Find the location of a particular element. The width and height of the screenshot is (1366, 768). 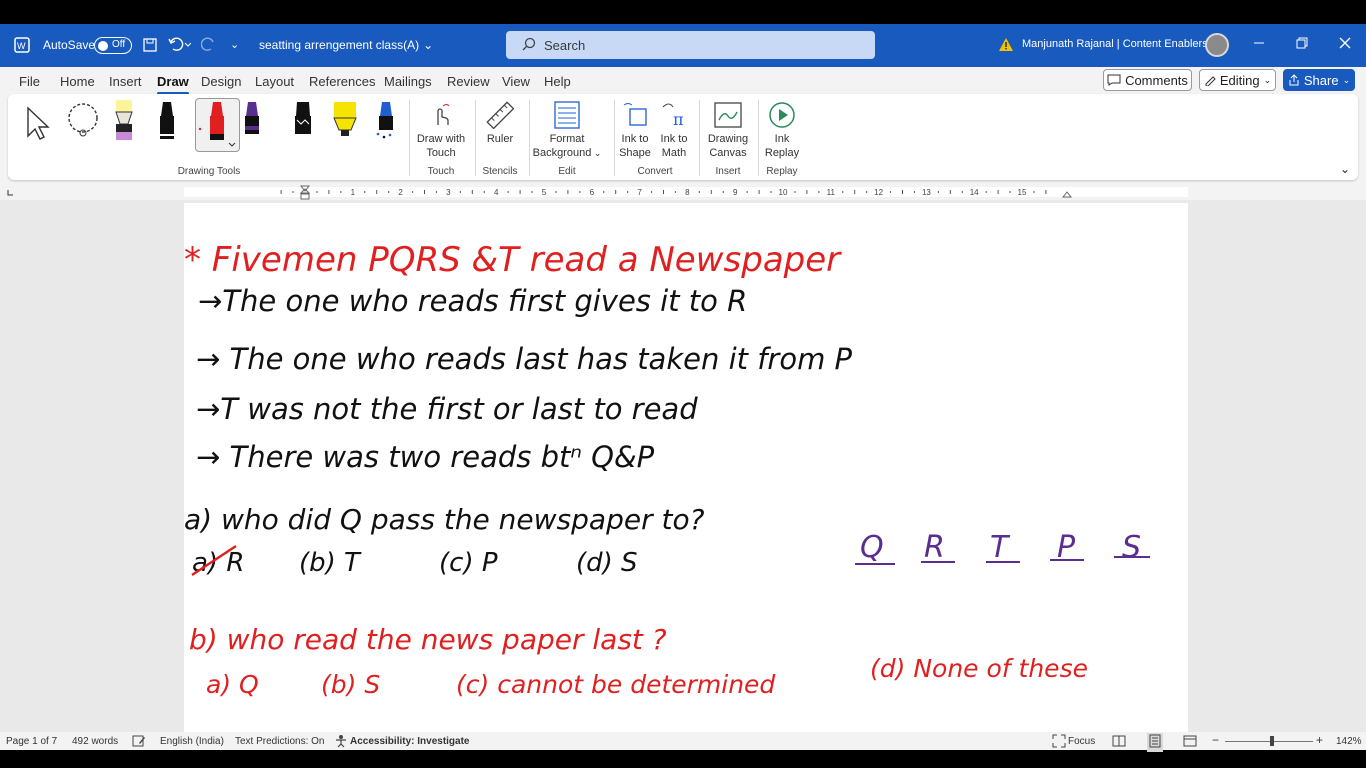

focus-icon is located at coordinates (1059, 742).